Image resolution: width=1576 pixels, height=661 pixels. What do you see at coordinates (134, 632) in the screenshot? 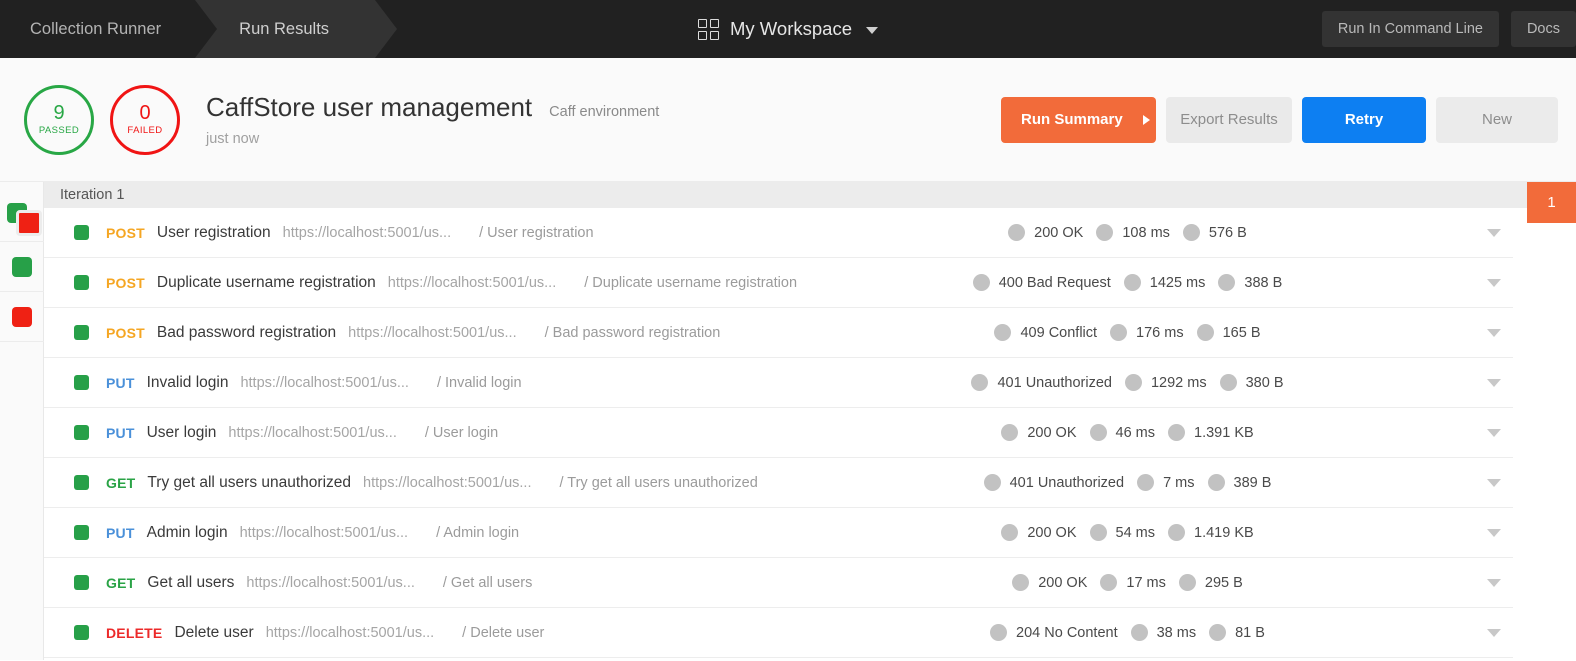
I see `request-method: DELETE` at bounding box center [134, 632].